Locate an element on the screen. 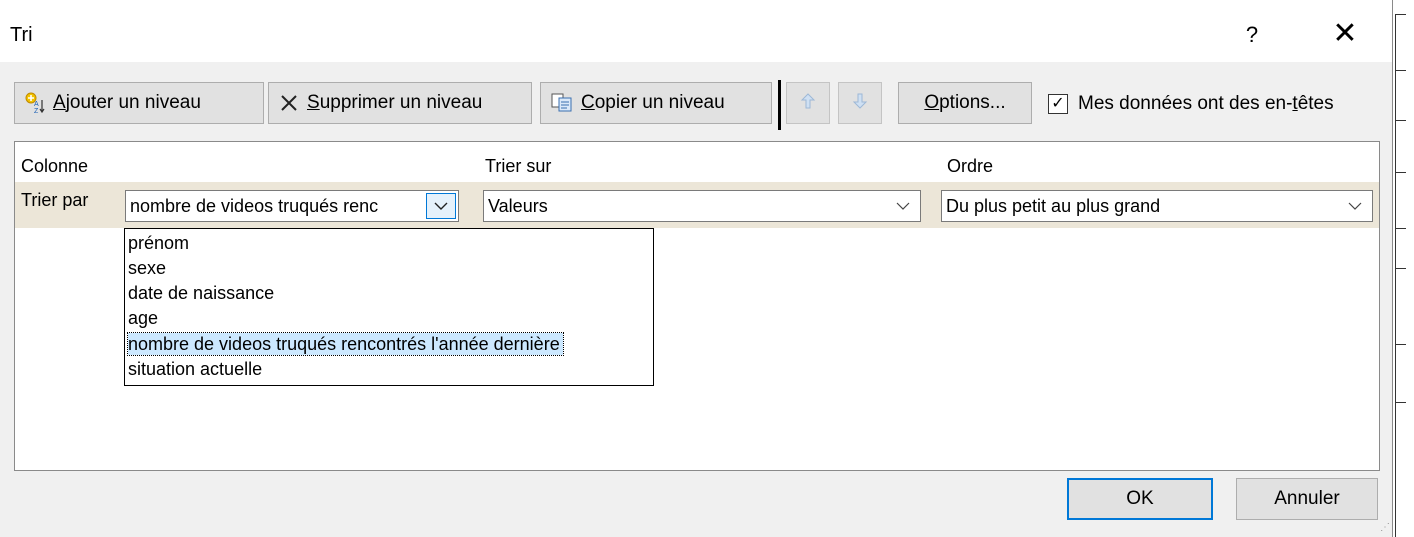 This screenshot has height=537, width=1414. title-bar: Tri ? ✕ is located at coordinates (696, 31).